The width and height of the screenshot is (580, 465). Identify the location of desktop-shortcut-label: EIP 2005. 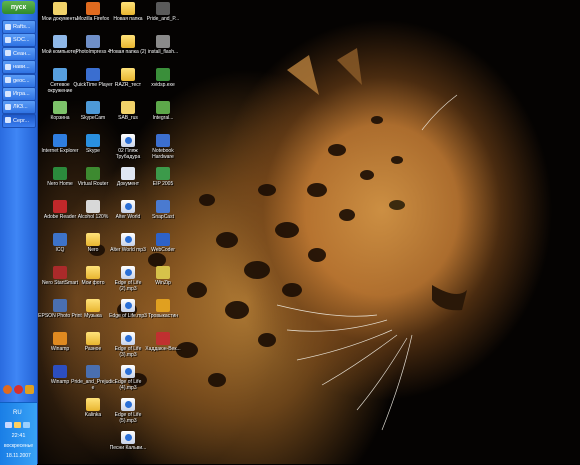
(163, 184).